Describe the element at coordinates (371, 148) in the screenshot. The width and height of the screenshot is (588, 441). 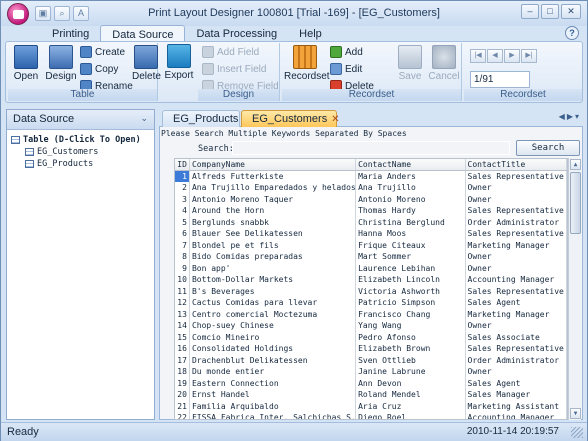
I see `search-input` at that location.